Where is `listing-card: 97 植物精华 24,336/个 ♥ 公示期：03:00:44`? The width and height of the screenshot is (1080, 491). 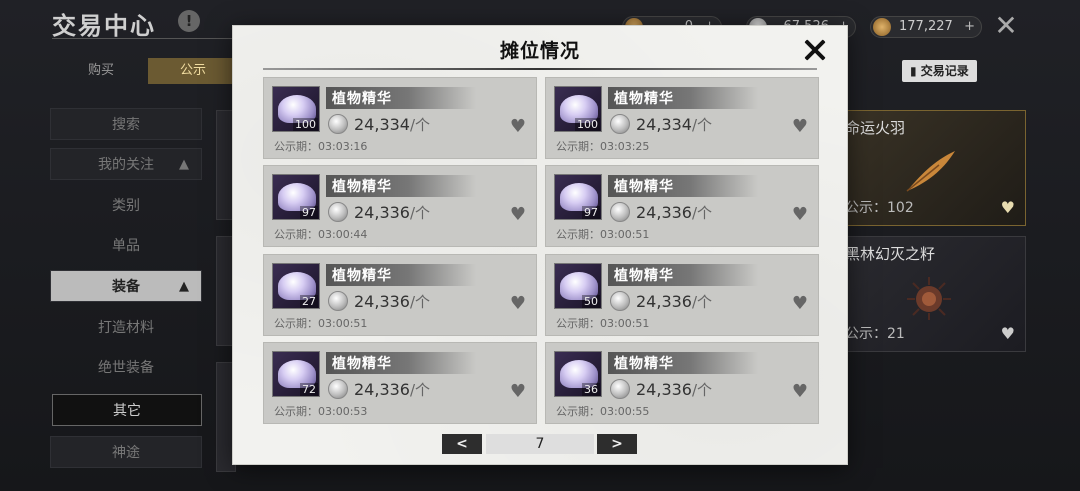 listing-card: 97 植物精华 24,336/个 ♥ 公示期：03:00:44 is located at coordinates (400, 206).